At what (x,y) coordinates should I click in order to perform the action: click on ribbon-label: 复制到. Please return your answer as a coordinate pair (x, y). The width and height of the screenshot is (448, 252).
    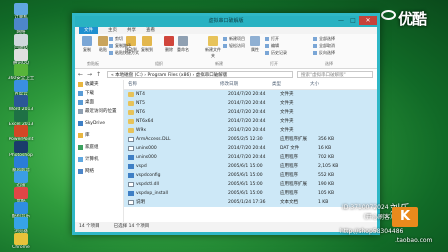
    Looking at the image, I should click on (147, 49).